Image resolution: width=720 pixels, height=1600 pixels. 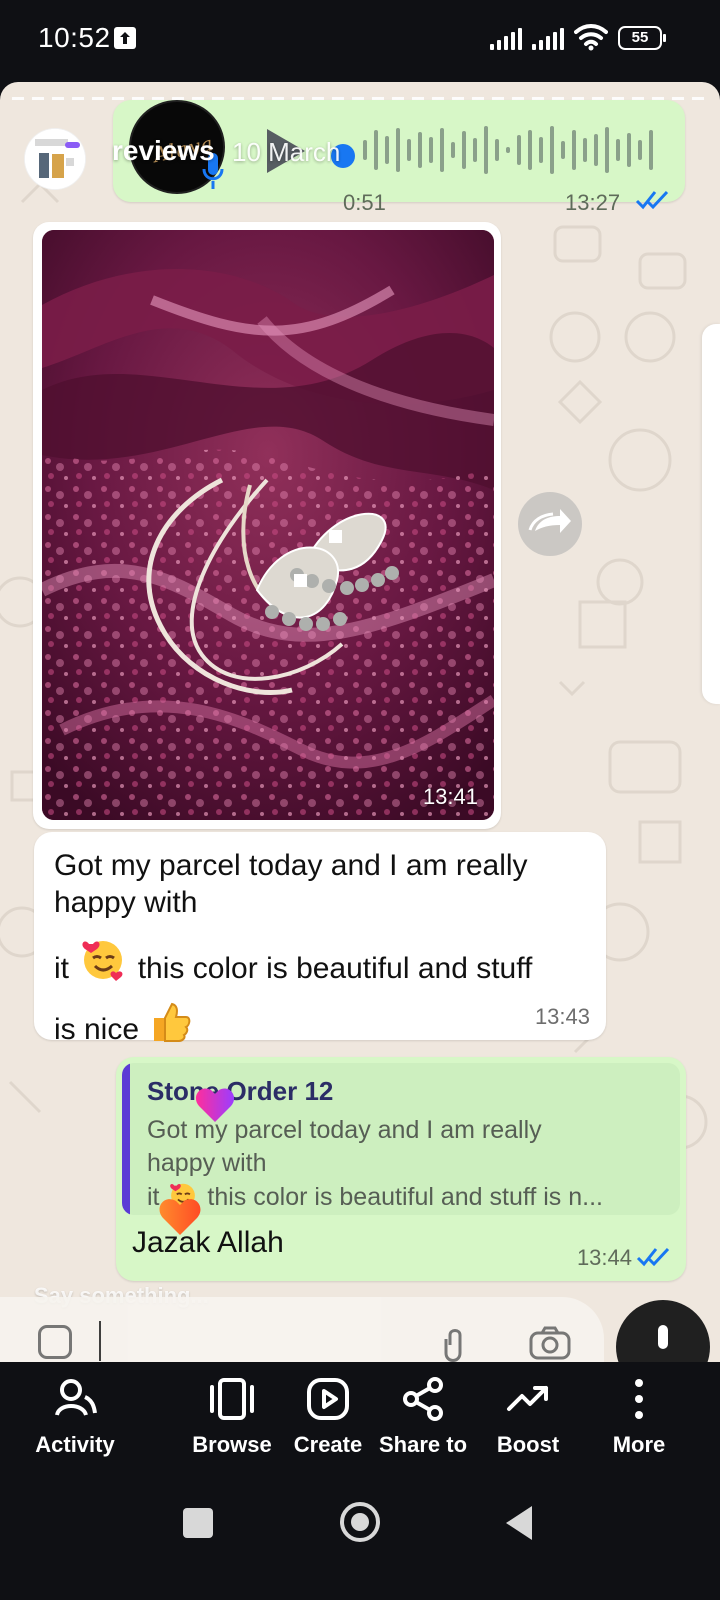 What do you see at coordinates (549, 521) in the screenshot?
I see `forward-icon` at bounding box center [549, 521].